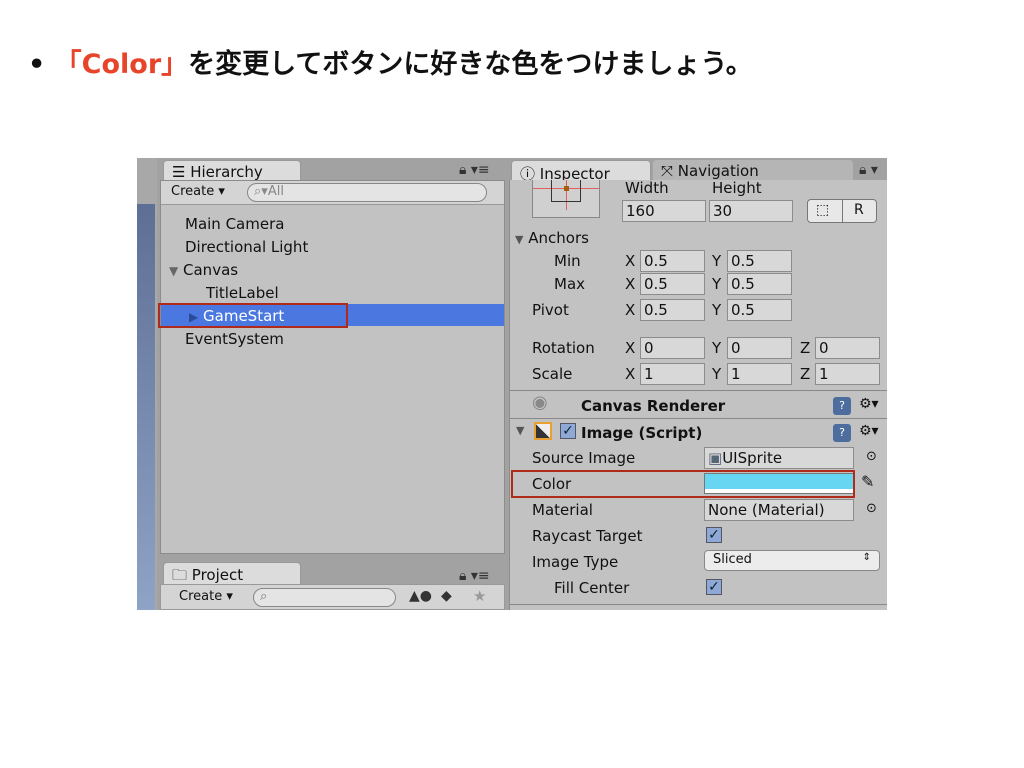  I want to click on scene-view-strip, so click(146, 407).